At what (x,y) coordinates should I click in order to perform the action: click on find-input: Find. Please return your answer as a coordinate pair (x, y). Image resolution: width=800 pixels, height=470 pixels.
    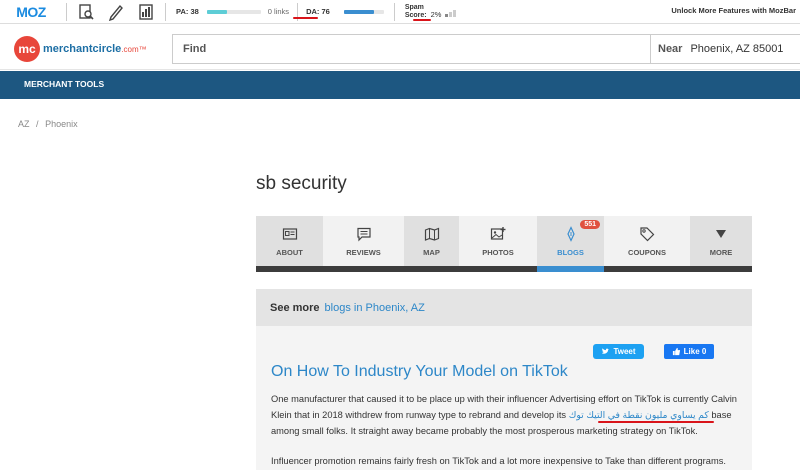
    Looking at the image, I should click on (411, 49).